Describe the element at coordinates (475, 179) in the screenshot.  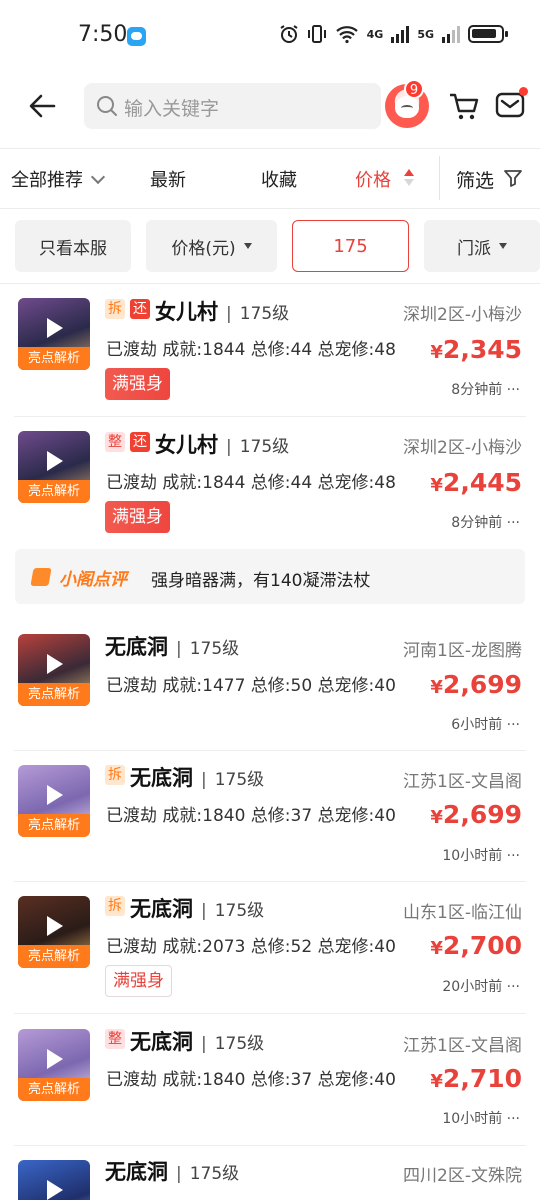
I see `filter-button: 筛选` at that location.